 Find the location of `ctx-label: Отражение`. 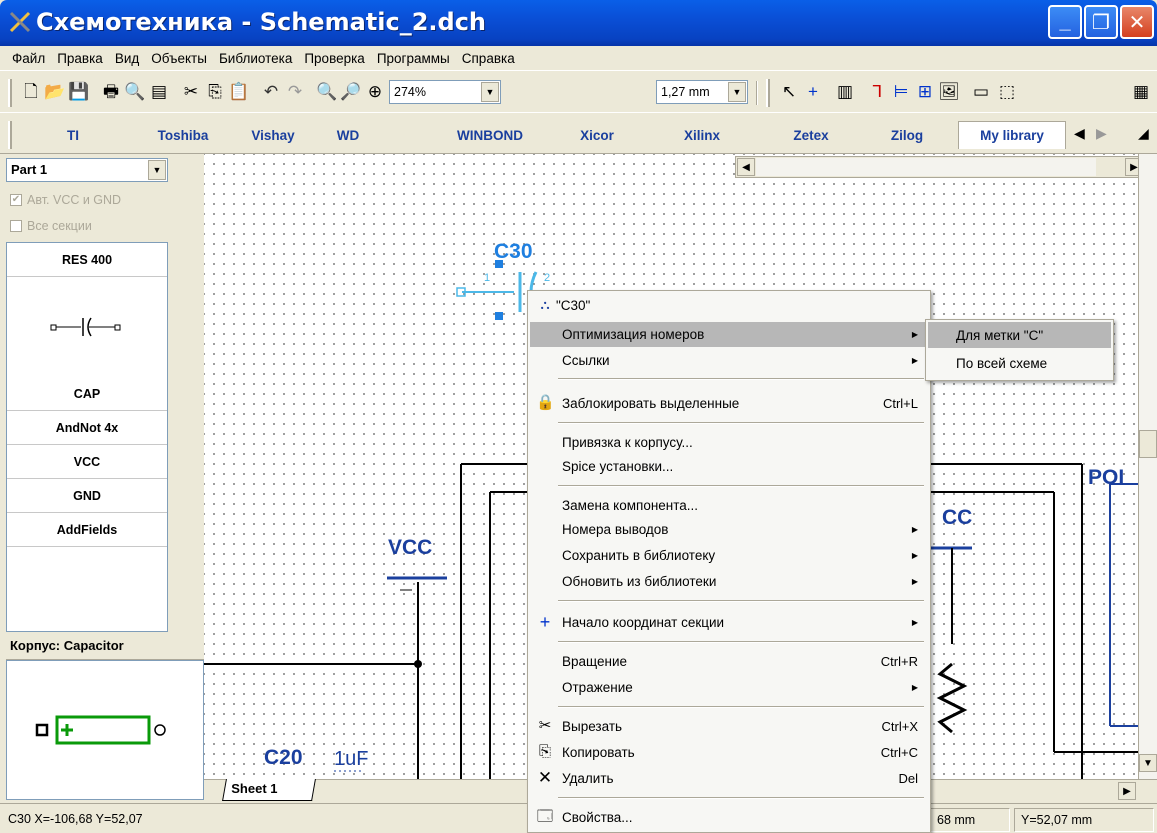

ctx-label: Отражение is located at coordinates (597, 687).